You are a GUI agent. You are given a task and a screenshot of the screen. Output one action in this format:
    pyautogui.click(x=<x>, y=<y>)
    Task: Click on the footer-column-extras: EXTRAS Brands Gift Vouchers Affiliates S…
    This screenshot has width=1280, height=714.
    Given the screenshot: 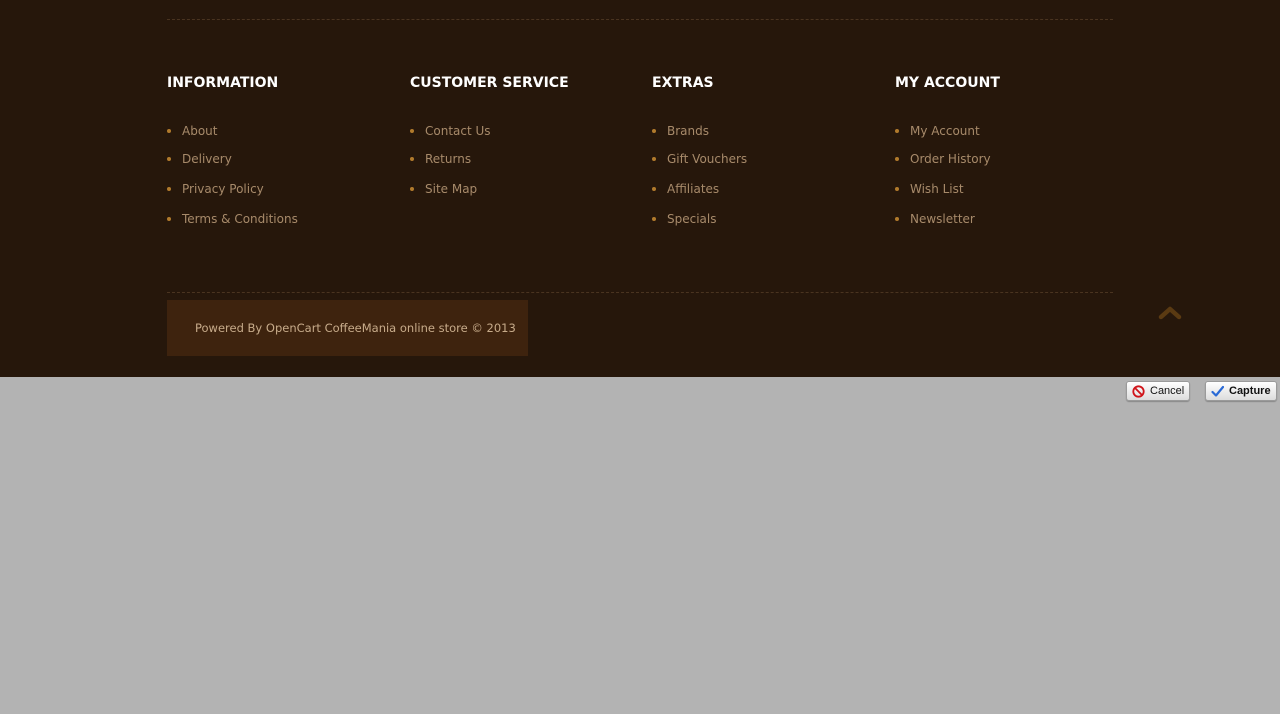 What is the action you would take?
    pyautogui.click(x=767, y=156)
    